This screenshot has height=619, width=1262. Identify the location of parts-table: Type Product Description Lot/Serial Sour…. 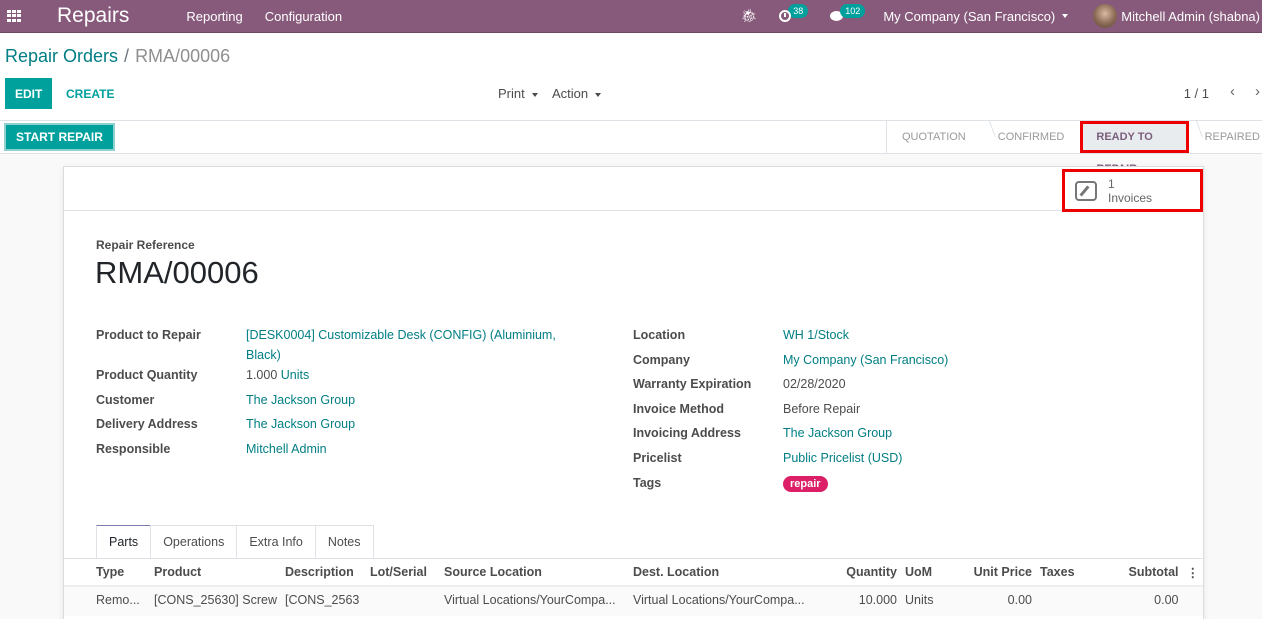
(633, 587).